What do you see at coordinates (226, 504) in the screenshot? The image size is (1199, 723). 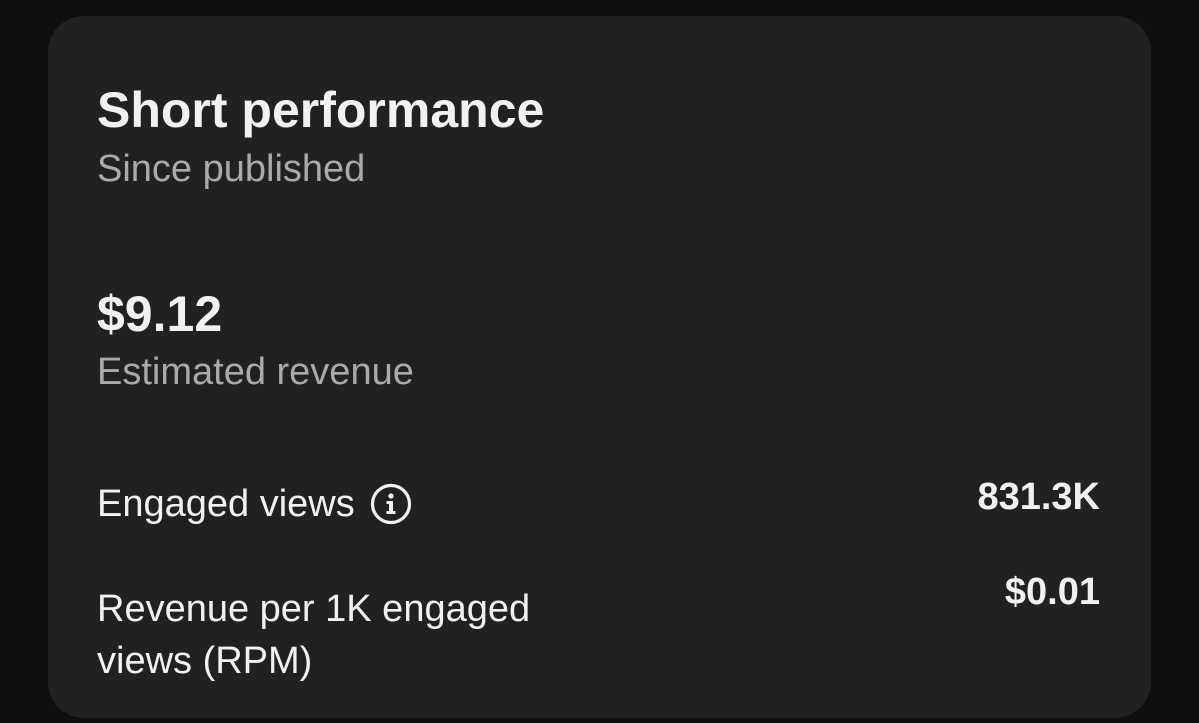 I see `engaged-views-label: Engaged views` at bounding box center [226, 504].